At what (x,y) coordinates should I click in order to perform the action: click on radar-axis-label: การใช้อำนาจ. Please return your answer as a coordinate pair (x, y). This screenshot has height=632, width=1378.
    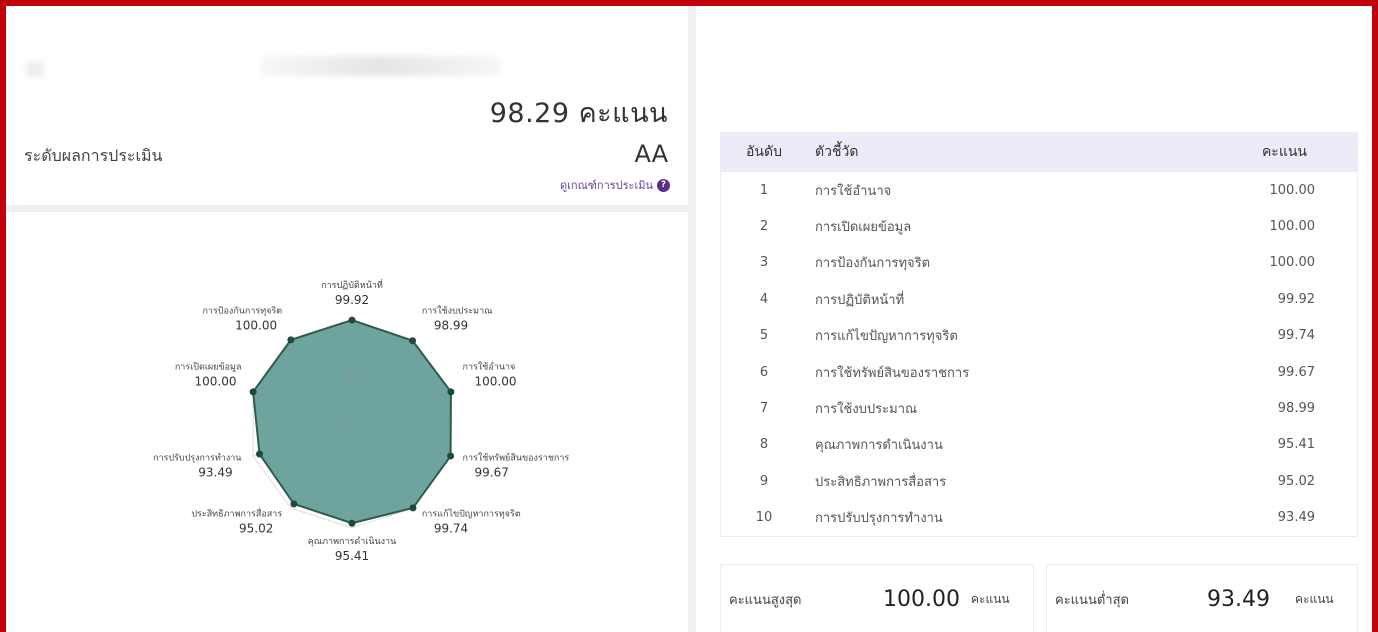
    Looking at the image, I should click on (489, 366).